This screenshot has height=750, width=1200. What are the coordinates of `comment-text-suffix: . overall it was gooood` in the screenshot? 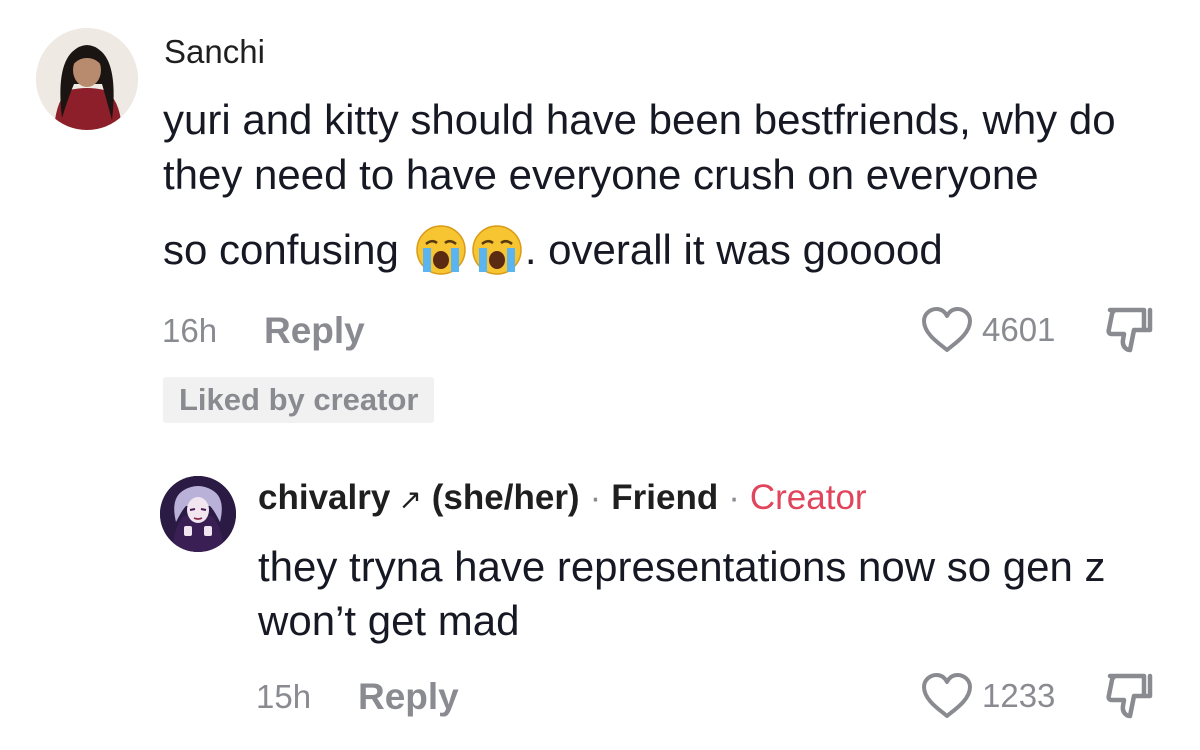 It's located at (733, 249).